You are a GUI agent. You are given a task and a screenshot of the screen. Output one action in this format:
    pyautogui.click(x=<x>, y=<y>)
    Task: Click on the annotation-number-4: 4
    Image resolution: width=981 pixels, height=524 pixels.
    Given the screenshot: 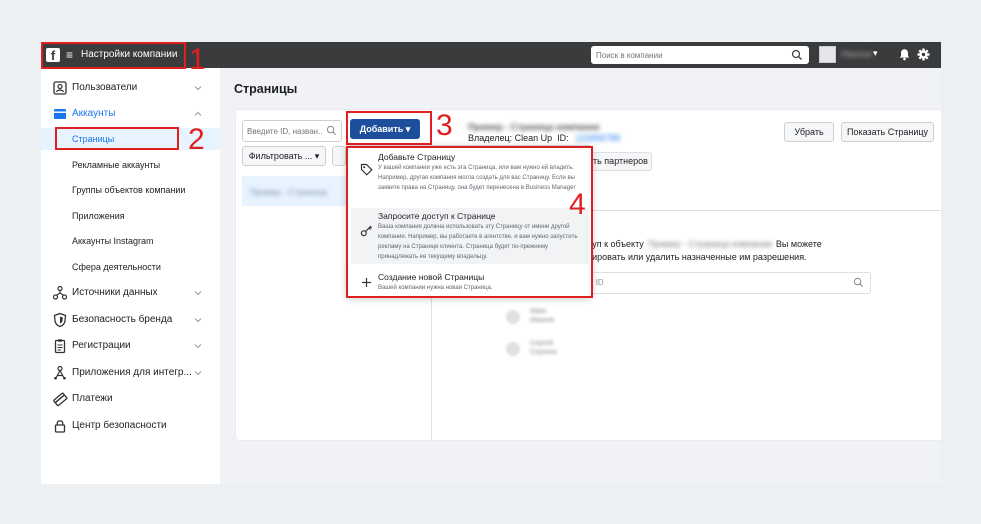 What is the action you would take?
    pyautogui.click(x=577, y=204)
    